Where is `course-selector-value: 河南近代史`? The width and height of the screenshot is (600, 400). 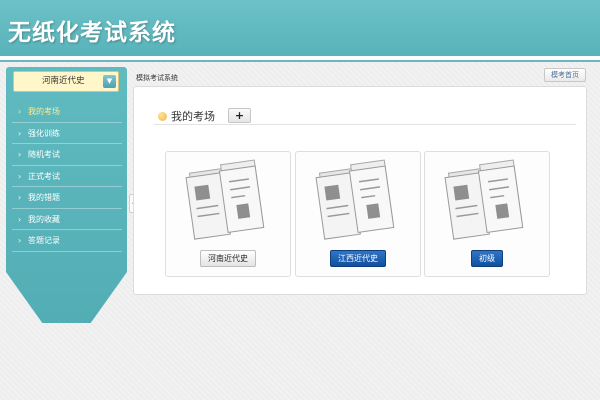
course-selector-value: 河南近代史 is located at coordinates (63, 81).